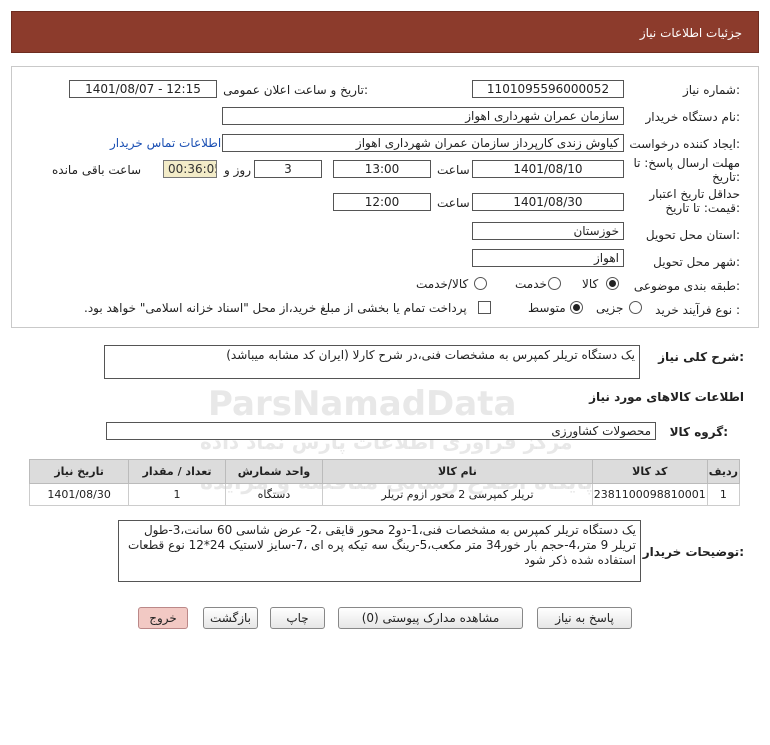 This screenshot has height=745, width=770. I want to click on reply-deadline-label-2: تاریخ:, so click(726, 177).